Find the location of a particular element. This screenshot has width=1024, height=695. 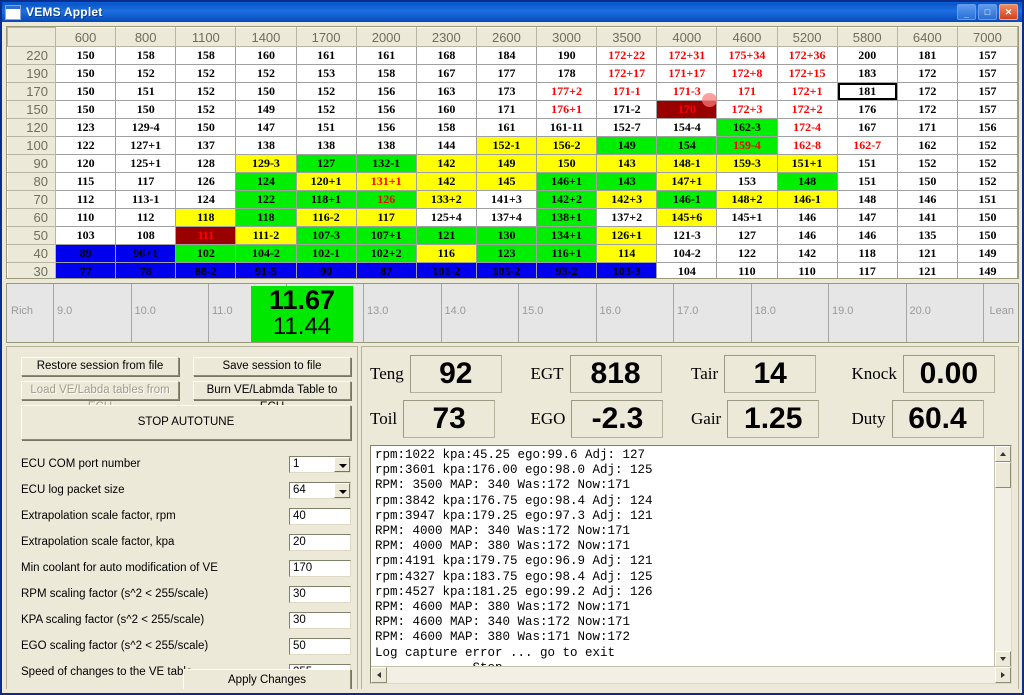

vertical-scroll-thumb is located at coordinates (1003, 475).